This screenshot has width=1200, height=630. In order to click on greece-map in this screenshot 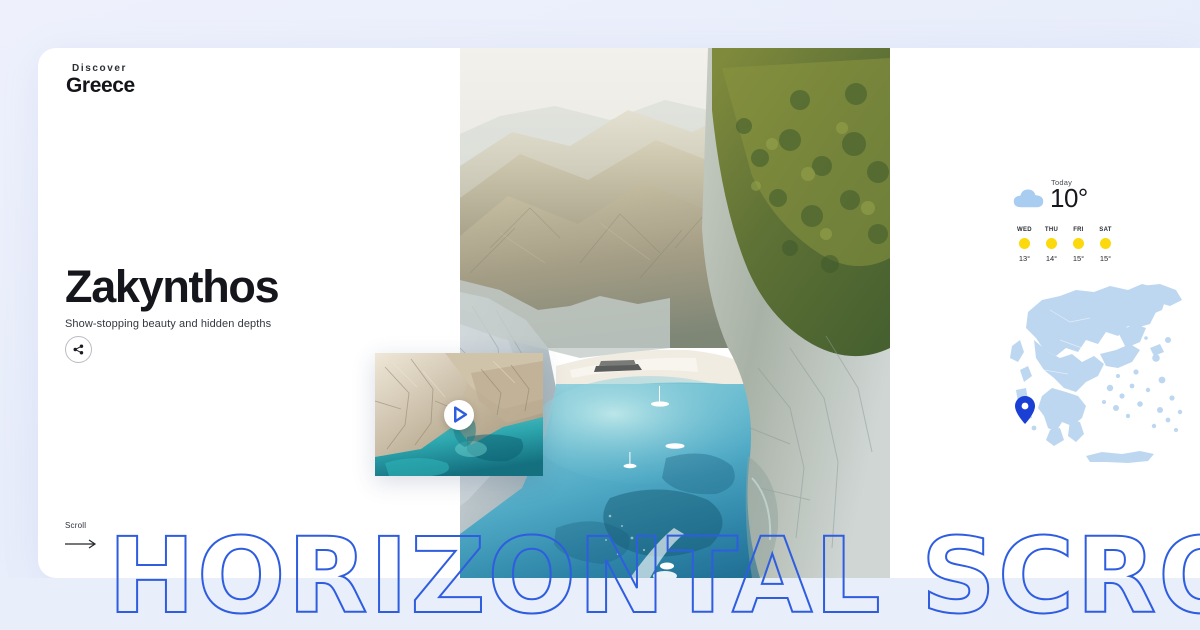, I will do `click(1095, 372)`.